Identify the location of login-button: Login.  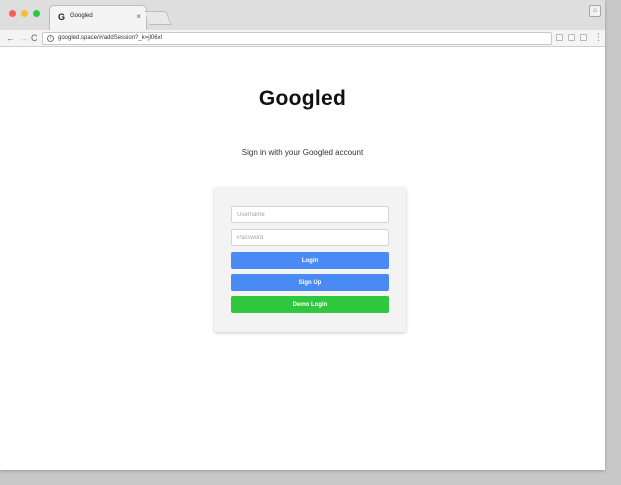
(310, 260).